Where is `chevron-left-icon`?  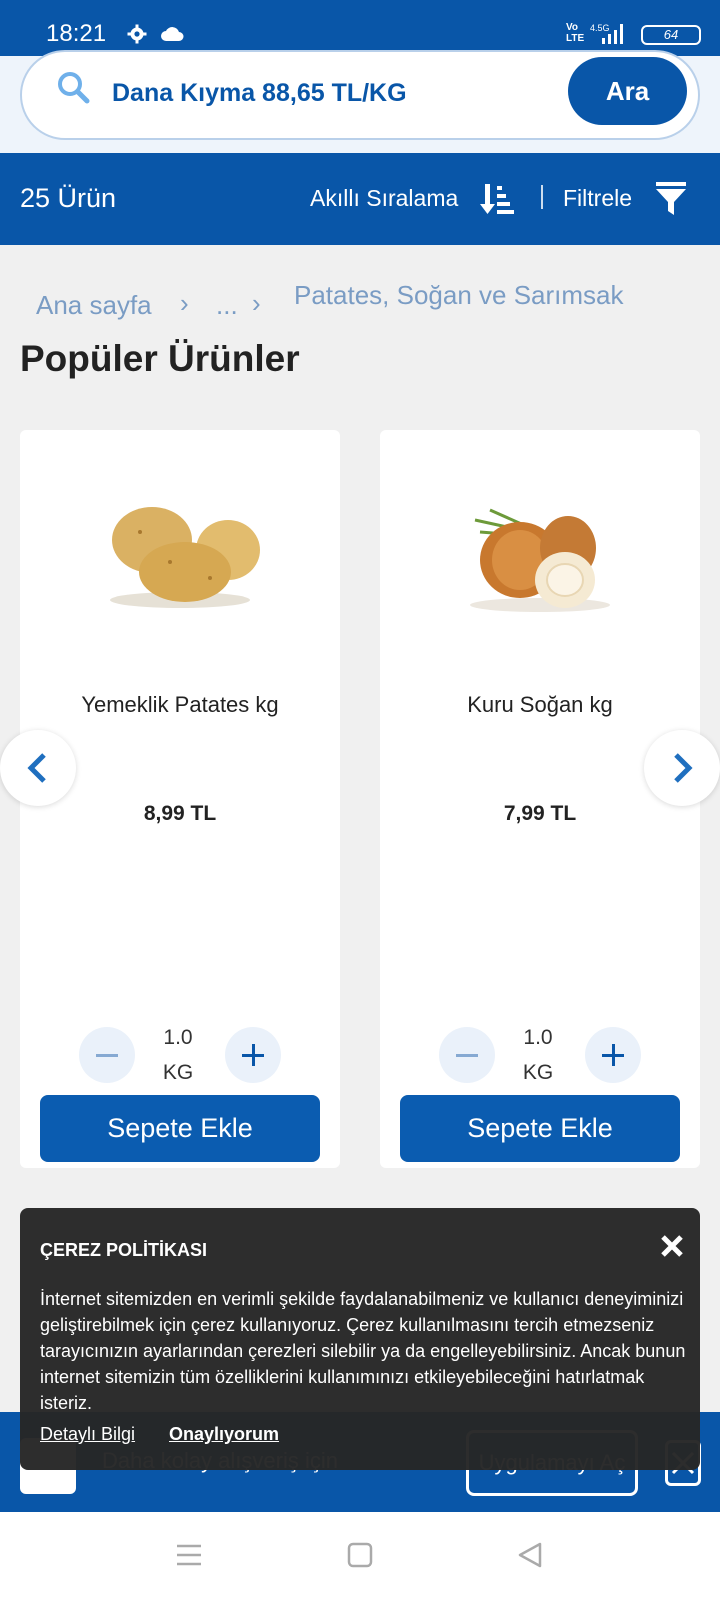
chevron-left-icon is located at coordinates (36, 768).